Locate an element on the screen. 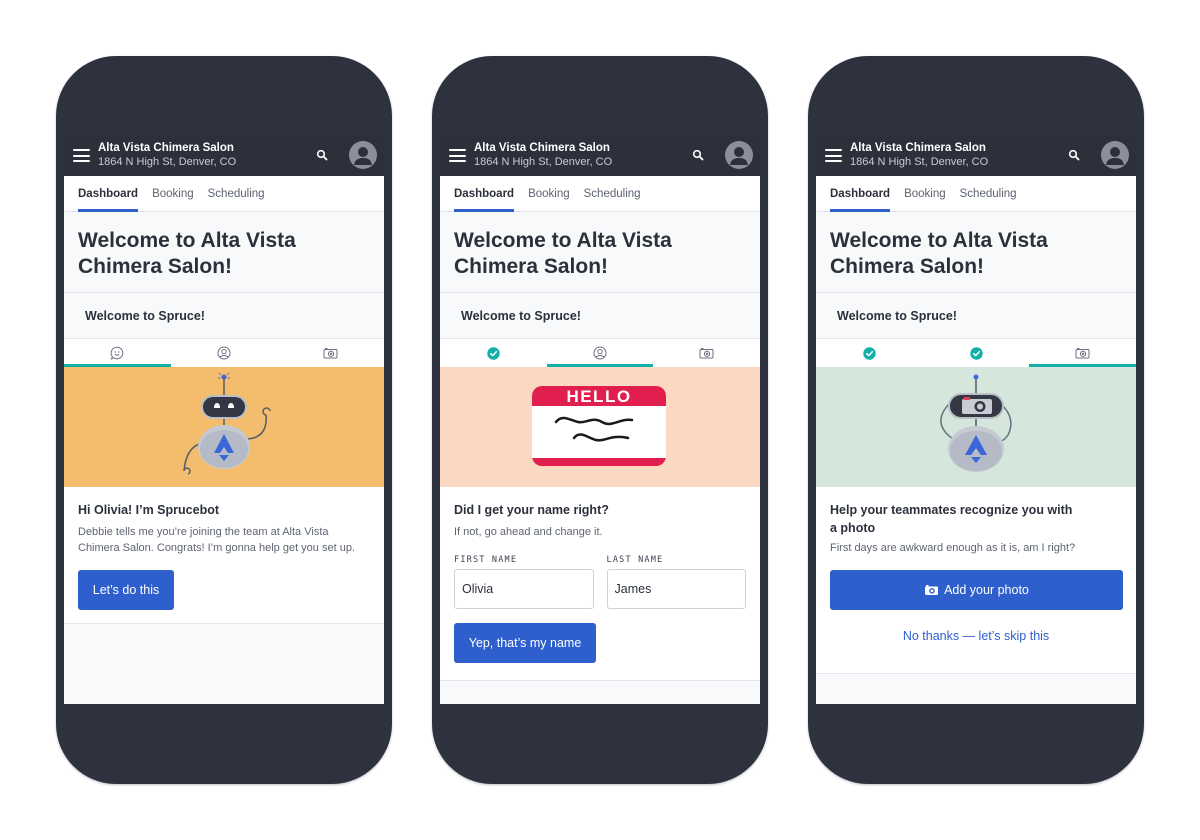  sprucebot-camera-icon is located at coordinates (976, 423).